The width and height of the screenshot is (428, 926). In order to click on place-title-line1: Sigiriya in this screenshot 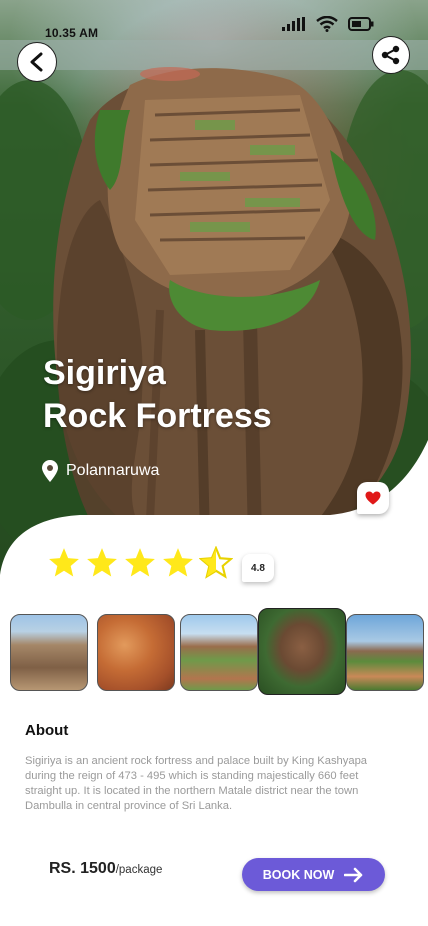, I will do `click(104, 373)`.